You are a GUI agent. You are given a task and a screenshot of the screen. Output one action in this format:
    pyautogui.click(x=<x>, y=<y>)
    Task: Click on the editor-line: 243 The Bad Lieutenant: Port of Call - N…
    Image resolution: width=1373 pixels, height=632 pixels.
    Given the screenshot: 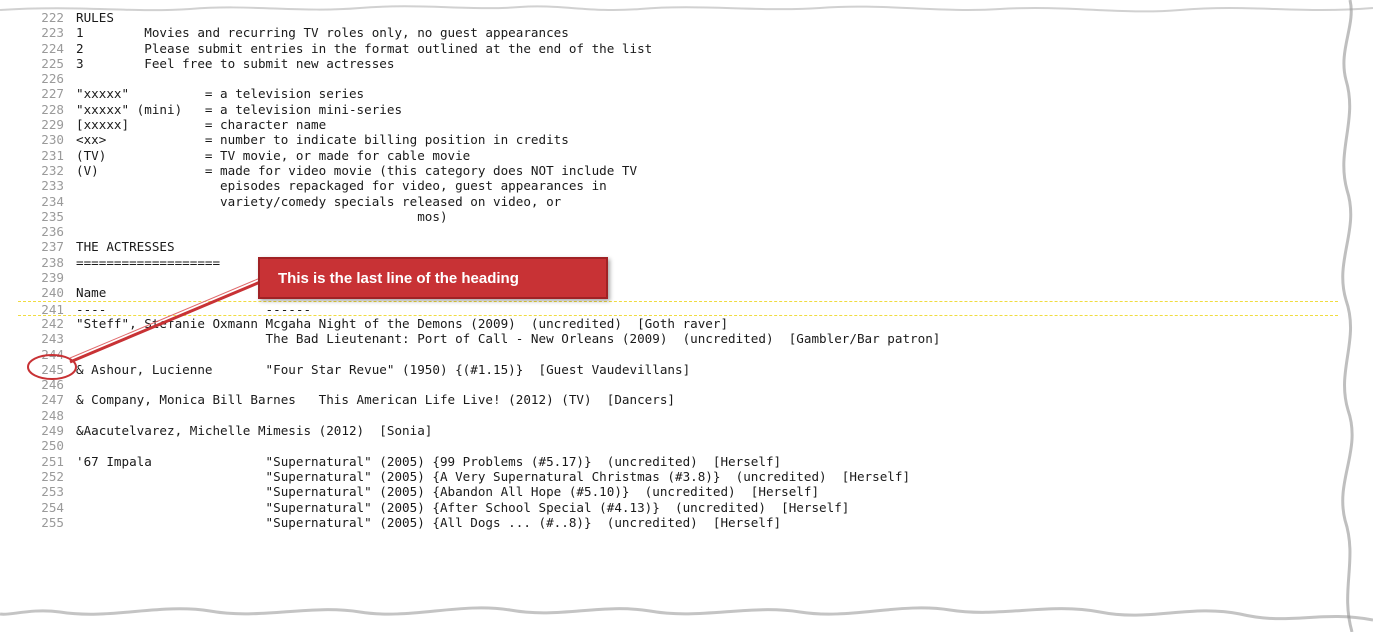 What is the action you would take?
    pyautogui.click(x=678, y=338)
    